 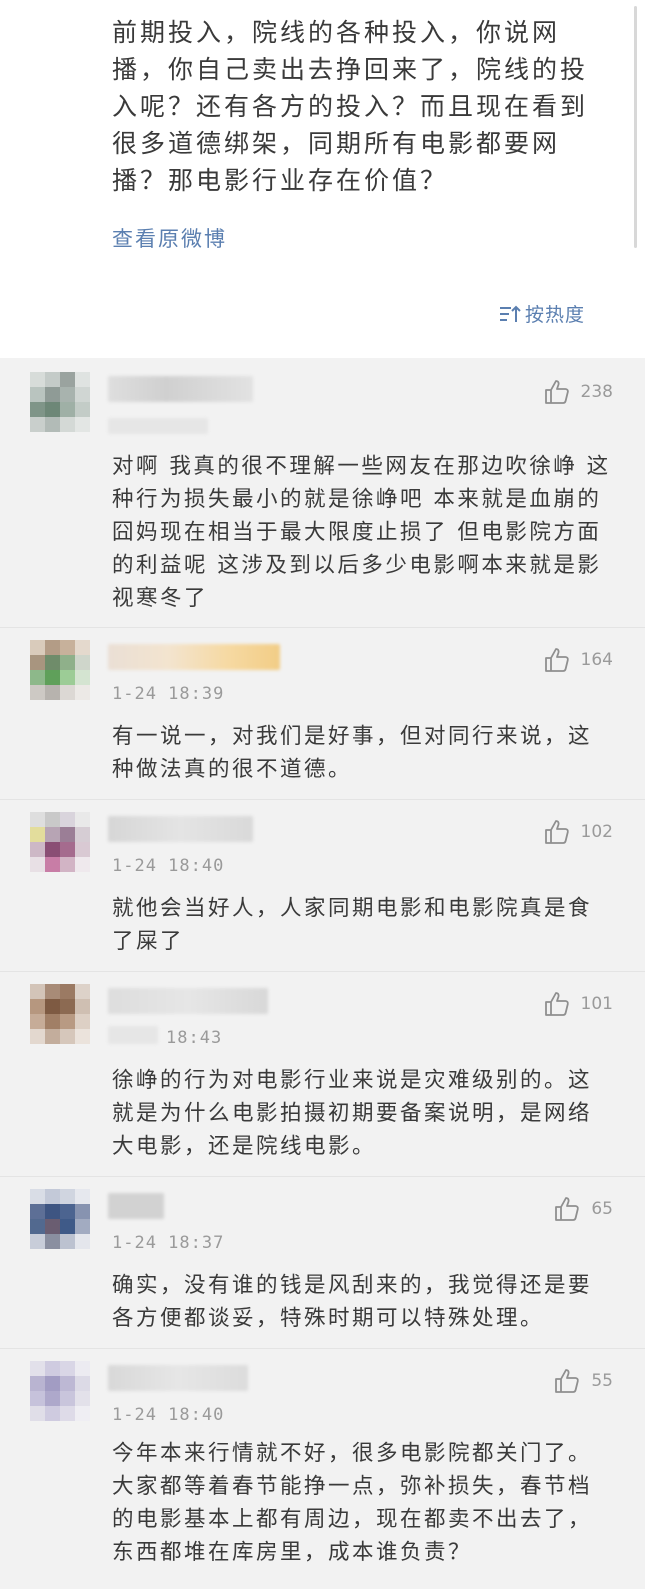 I want to click on like-count: 238, so click(x=596, y=392).